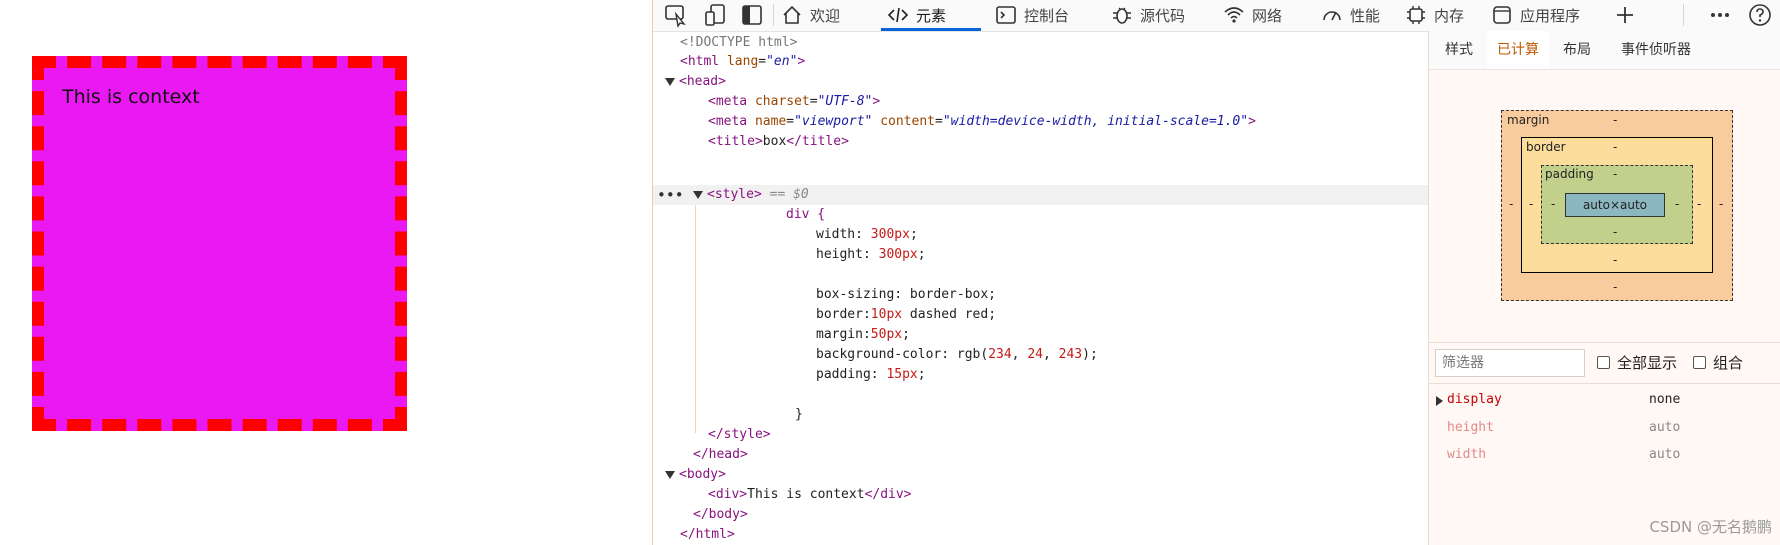  I want to click on tab-event-listeners: 事件侦听器, so click(1656, 50).